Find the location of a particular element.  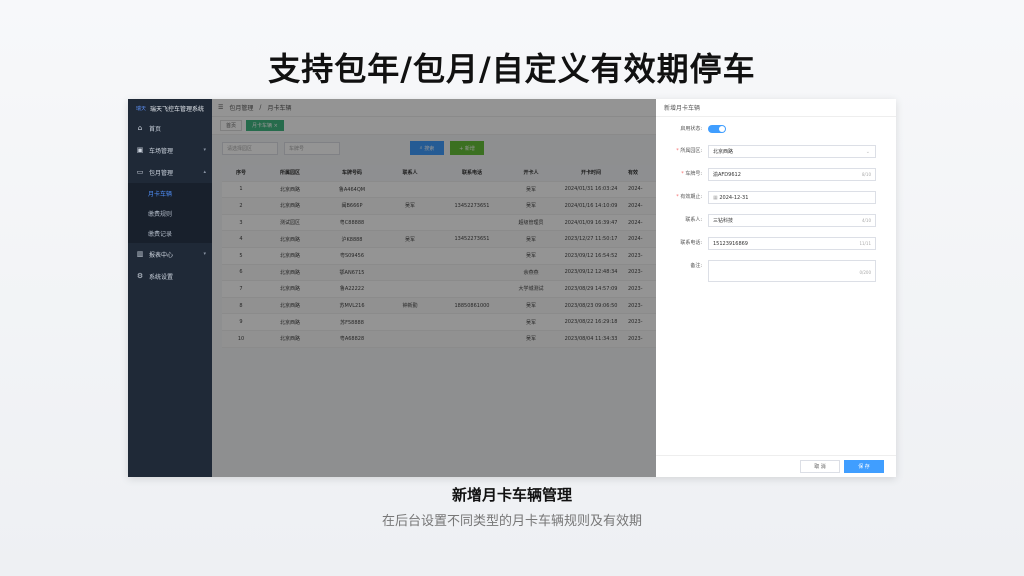

gear-icon: ⚙ is located at coordinates (140, 276).